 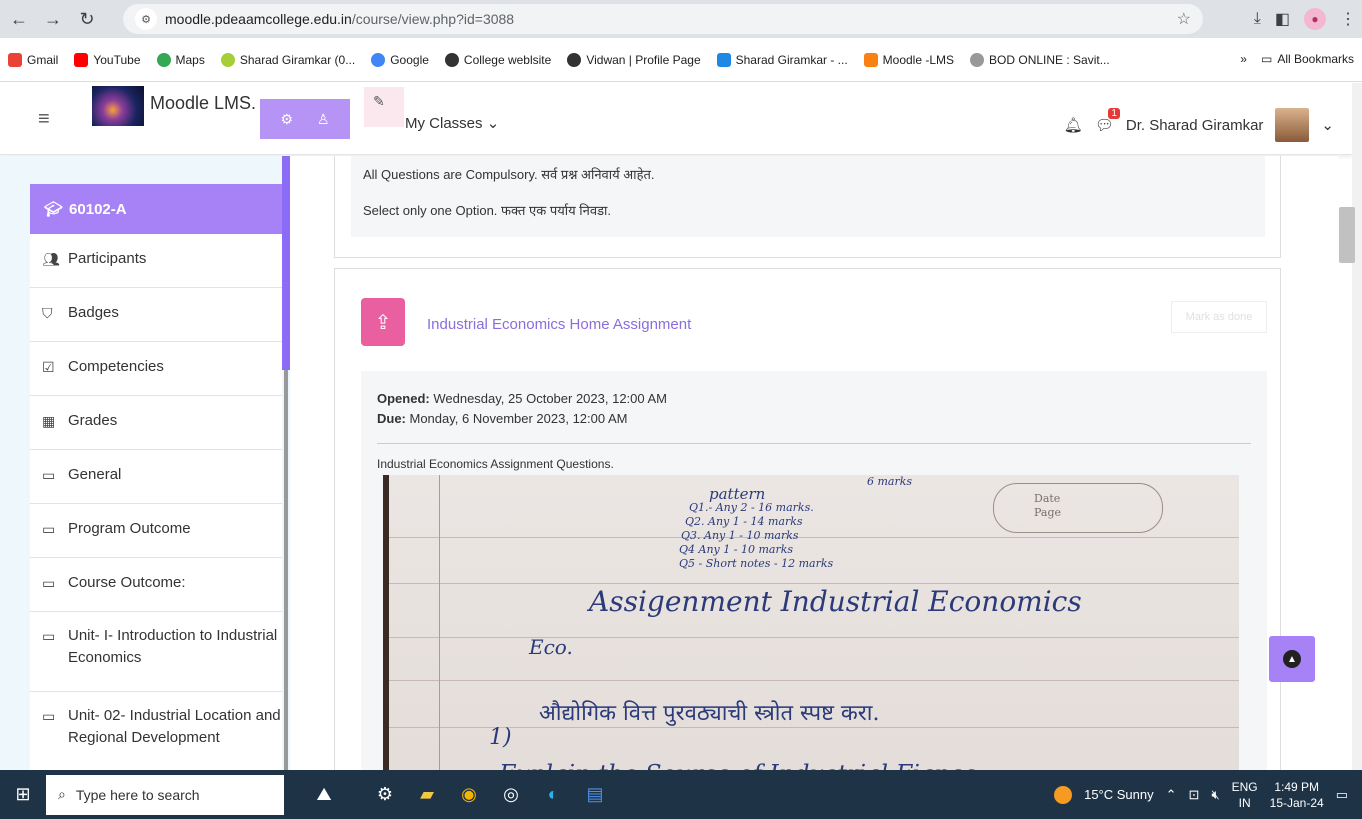 What do you see at coordinates (1195, 125) in the screenshot?
I see `user-name: Dr. Sharad Giramkar` at bounding box center [1195, 125].